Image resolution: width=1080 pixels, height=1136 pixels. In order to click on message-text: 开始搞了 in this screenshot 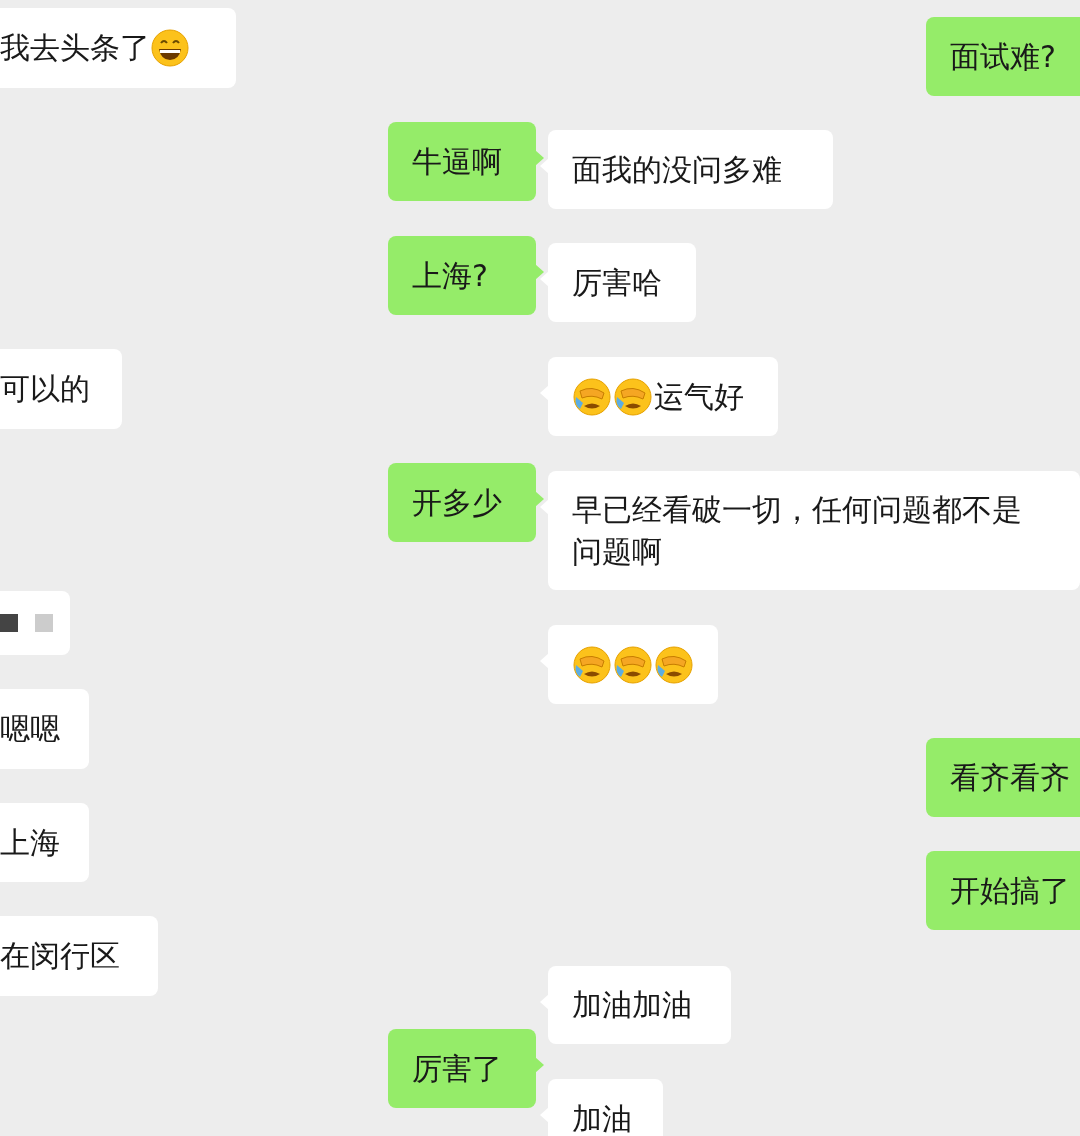, I will do `click(1010, 890)`.